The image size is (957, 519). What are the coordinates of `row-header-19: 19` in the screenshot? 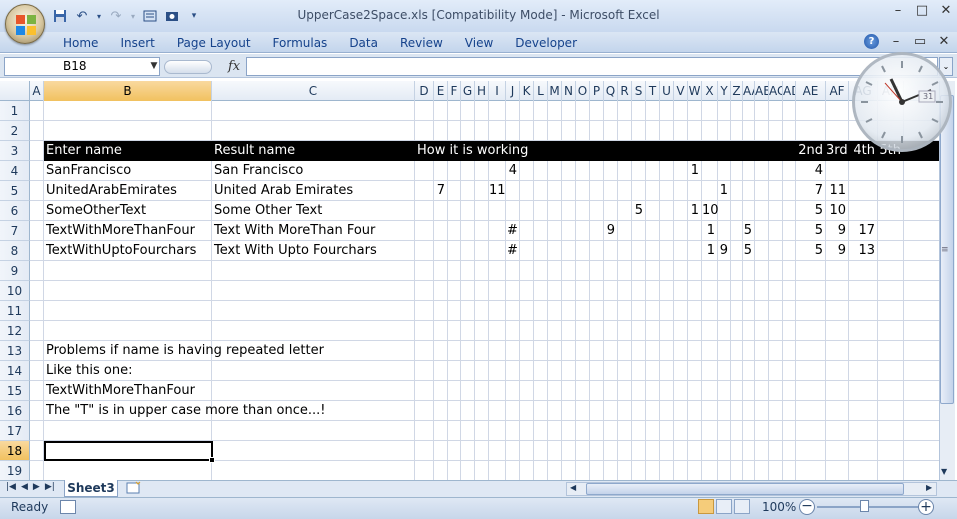 It's located at (15, 470).